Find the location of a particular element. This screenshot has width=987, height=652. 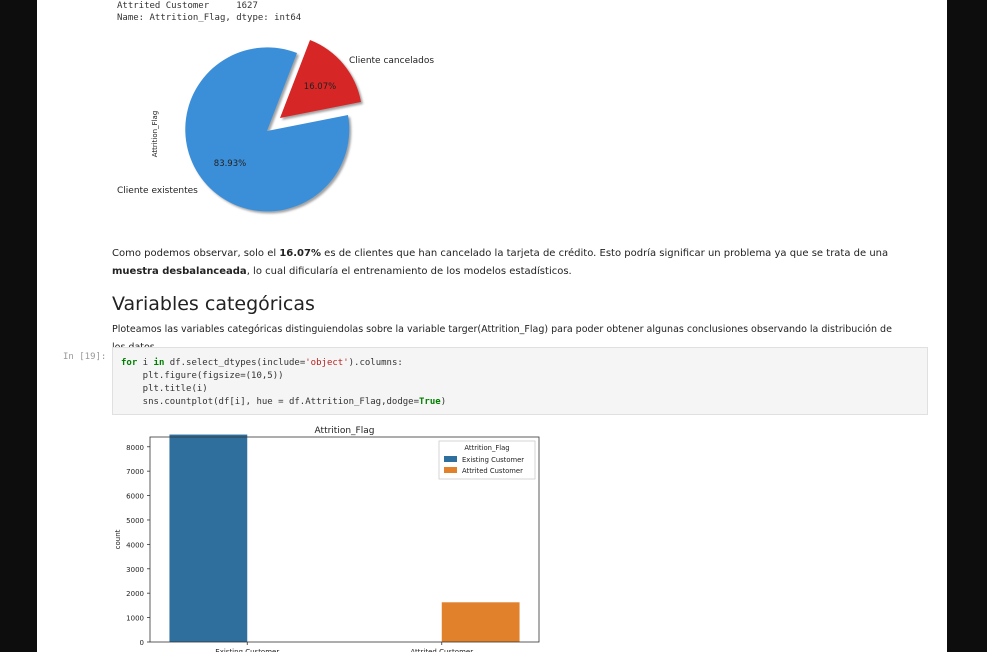

code-kw-true: True is located at coordinates (430, 402).